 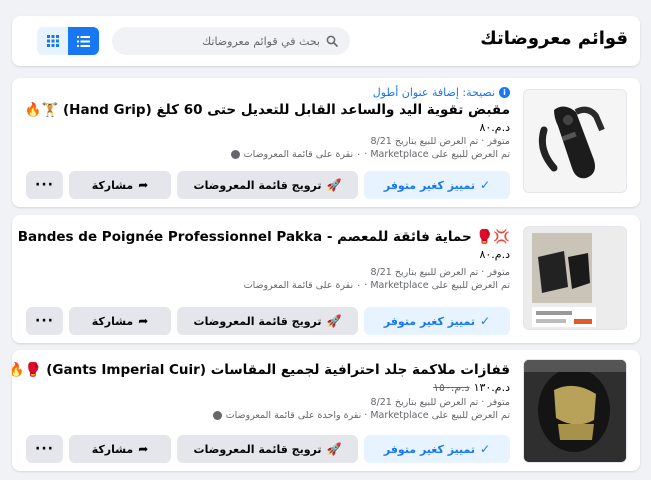 What do you see at coordinates (451, 387) in the screenshot?
I see `original-price: د.م.١٥٠` at bounding box center [451, 387].